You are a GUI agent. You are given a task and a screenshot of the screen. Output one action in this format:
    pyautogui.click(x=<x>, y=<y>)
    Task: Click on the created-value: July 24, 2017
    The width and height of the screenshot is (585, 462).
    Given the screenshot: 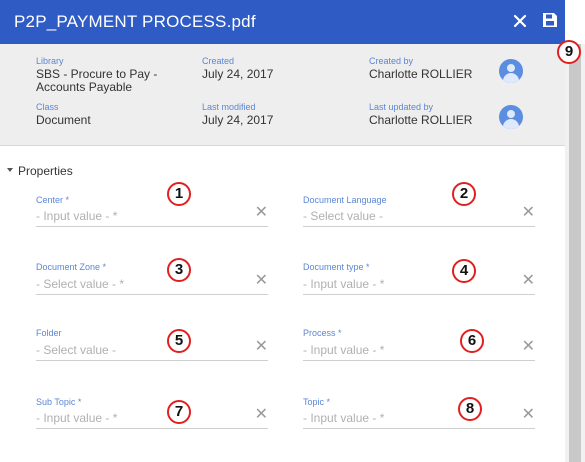 What is the action you would take?
    pyautogui.click(x=238, y=74)
    